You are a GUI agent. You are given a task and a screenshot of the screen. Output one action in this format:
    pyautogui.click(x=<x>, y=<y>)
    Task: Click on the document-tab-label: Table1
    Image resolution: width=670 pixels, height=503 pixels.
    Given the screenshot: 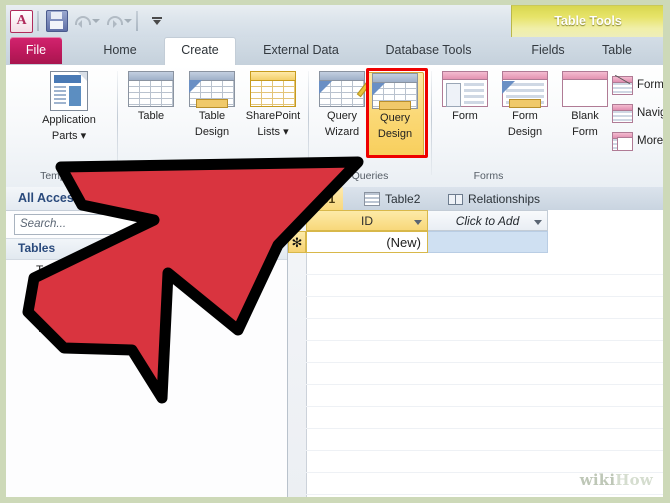 What is the action you would take?
    pyautogui.click(x=317, y=198)
    